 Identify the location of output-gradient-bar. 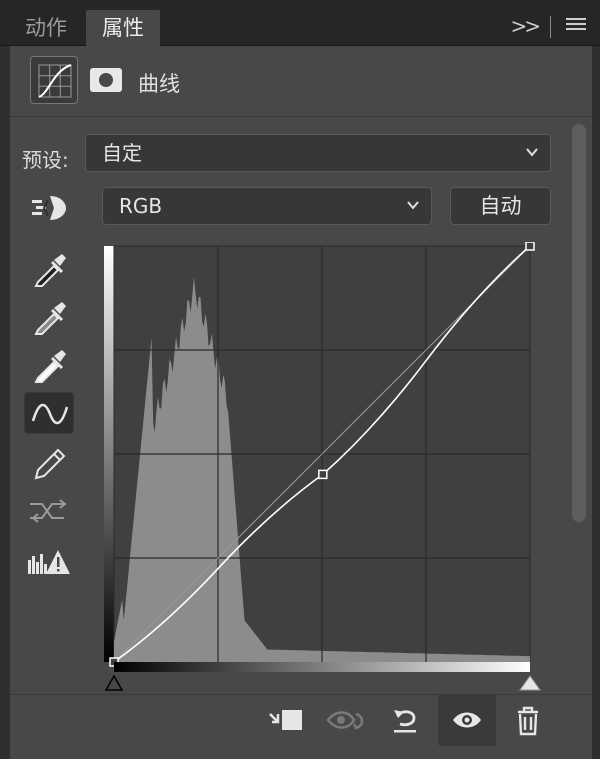
(109, 454).